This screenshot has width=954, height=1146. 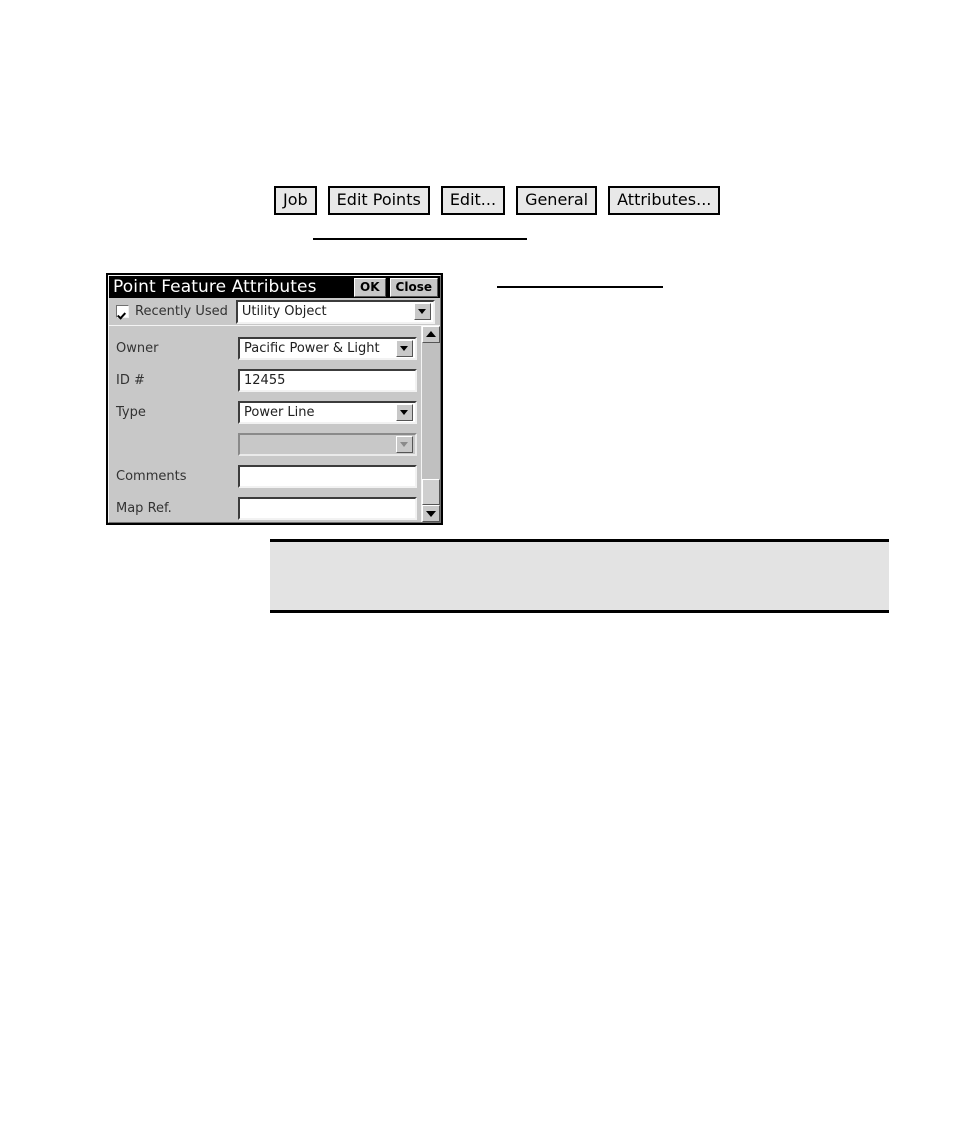 I want to click on scroll-down-arrow-icon, so click(x=431, y=513).